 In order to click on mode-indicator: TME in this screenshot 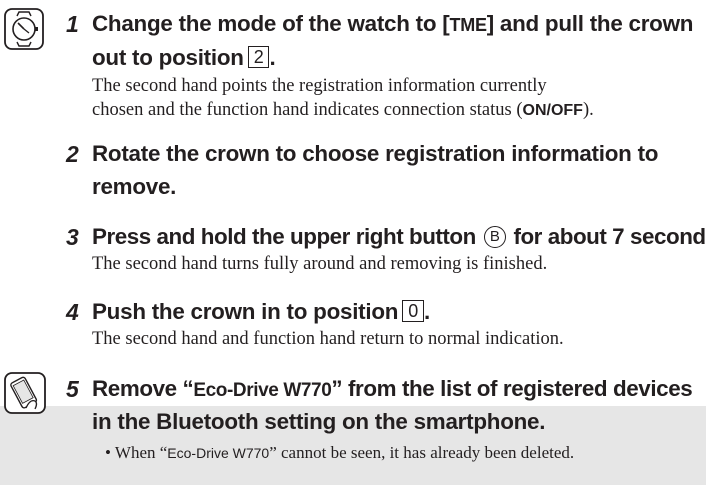, I will do `click(468, 25)`.